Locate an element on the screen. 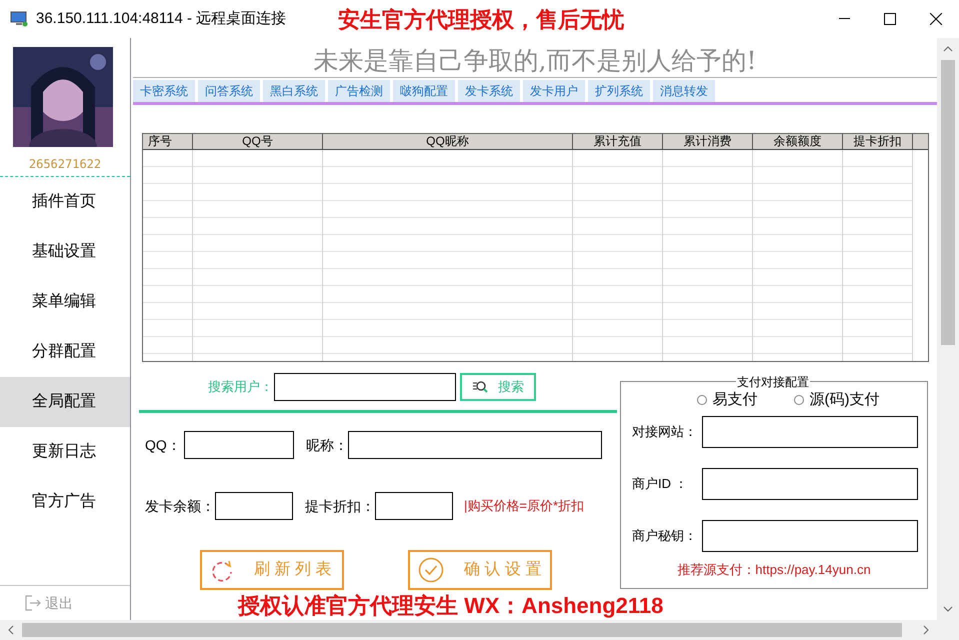 This screenshot has width=959, height=640. column-header: QQ号 is located at coordinates (258, 141).